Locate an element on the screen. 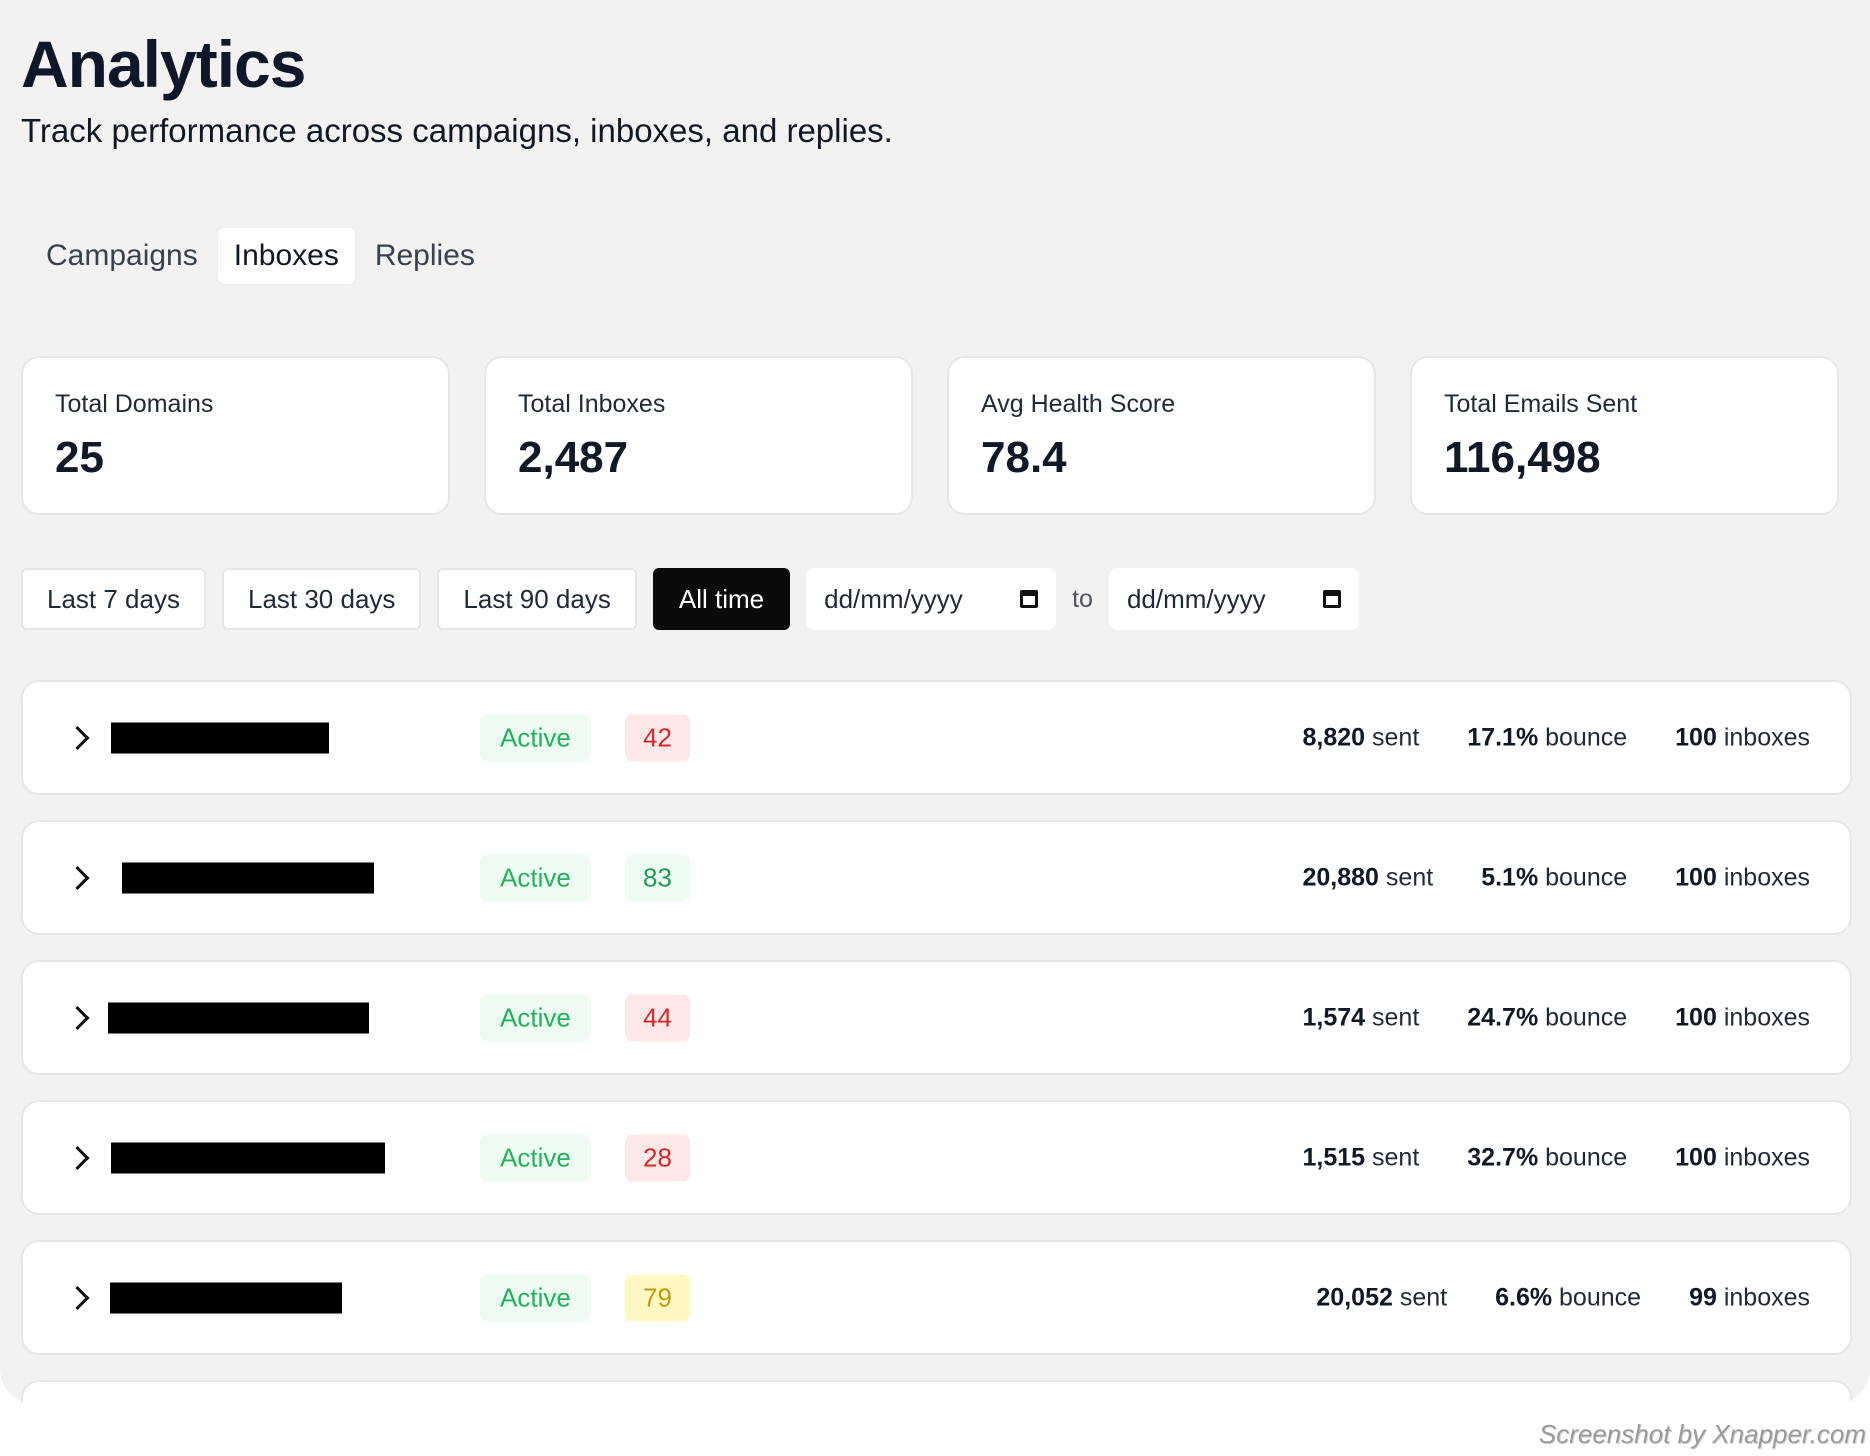 The image size is (1870, 1456). date-to-input: dd/mm/yyyy is located at coordinates (1233, 599).